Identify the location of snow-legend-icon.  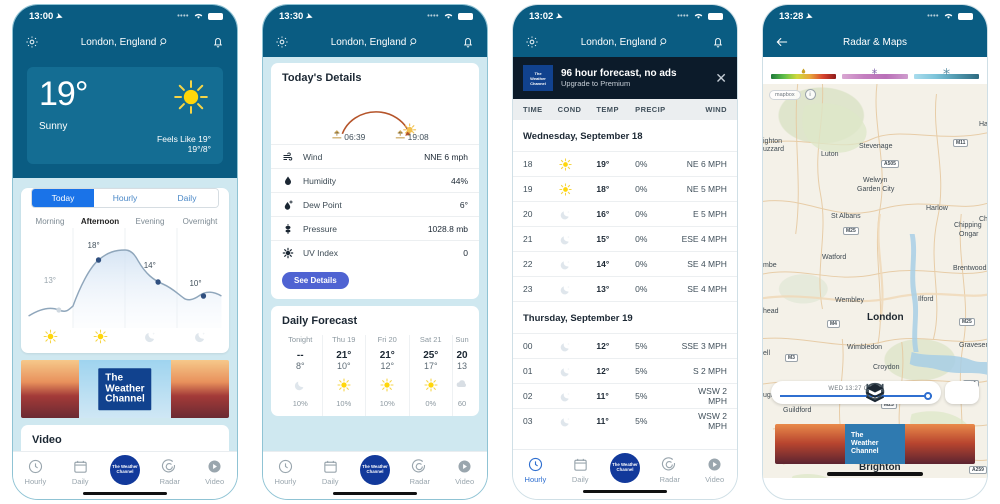
(946, 69).